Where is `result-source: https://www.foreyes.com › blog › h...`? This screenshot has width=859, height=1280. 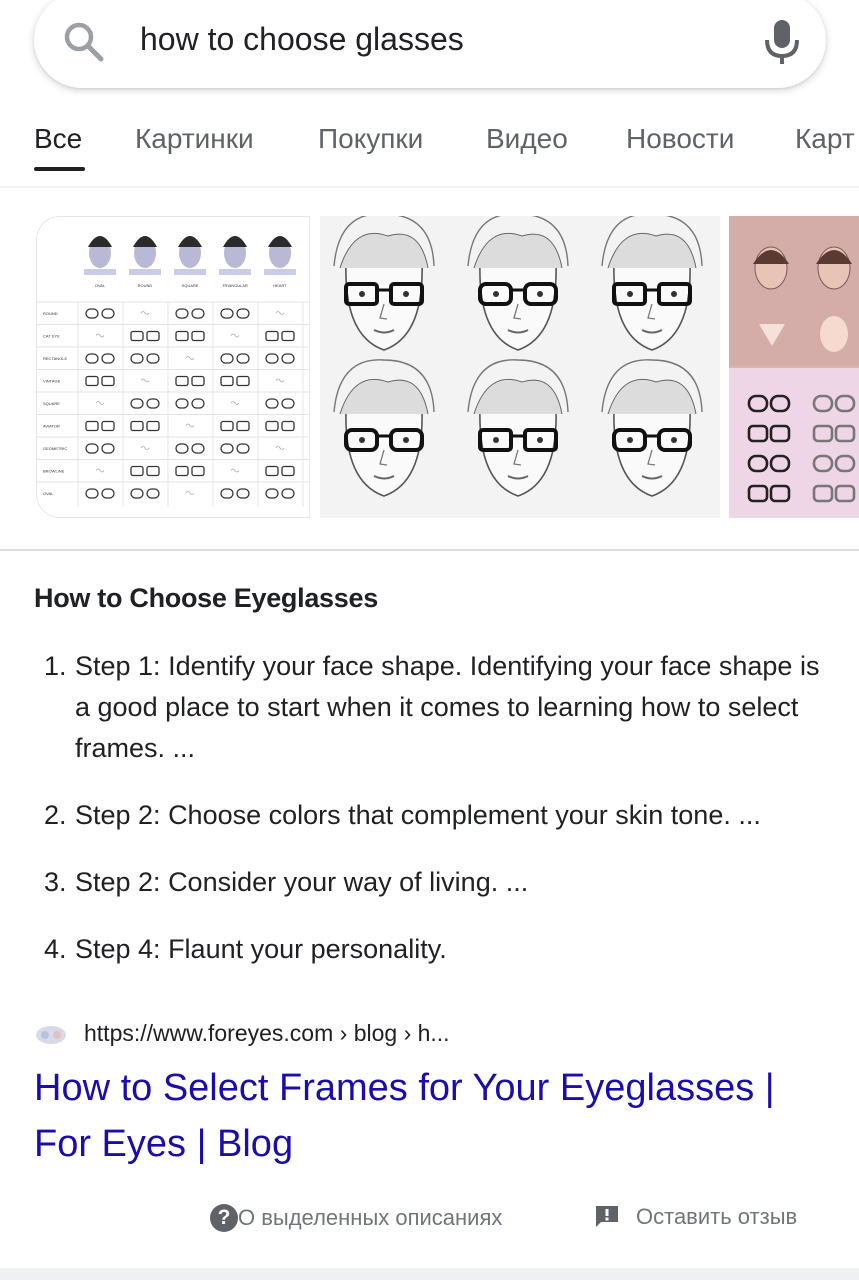 result-source: https://www.foreyes.com › blog › h... is located at coordinates (424, 1035).